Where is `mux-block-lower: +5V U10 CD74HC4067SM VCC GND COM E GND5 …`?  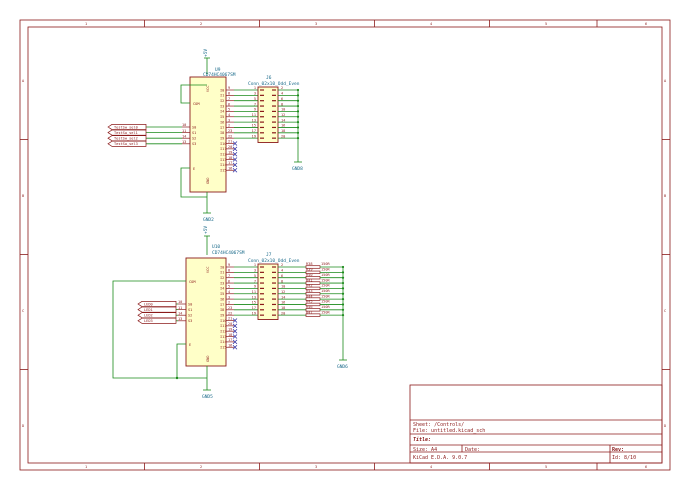 mux-block-lower: +5V U10 CD74HC4067SM VCC GND COM E GND5 … is located at coordinates (230, 313).